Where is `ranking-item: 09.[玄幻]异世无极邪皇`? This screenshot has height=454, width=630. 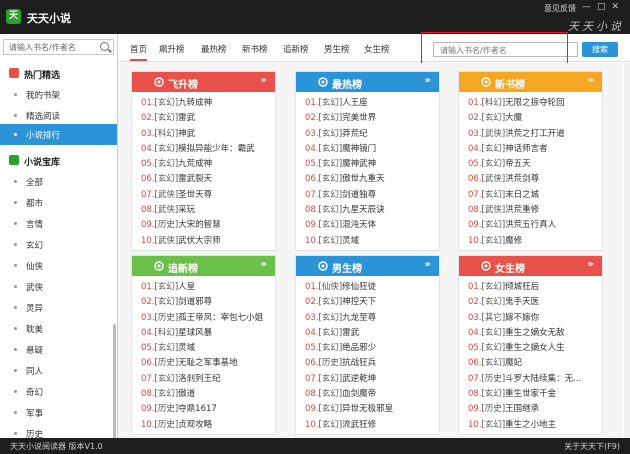
ranking-item: 09.[玄幻]异世无极邪皇 is located at coordinates (371, 409).